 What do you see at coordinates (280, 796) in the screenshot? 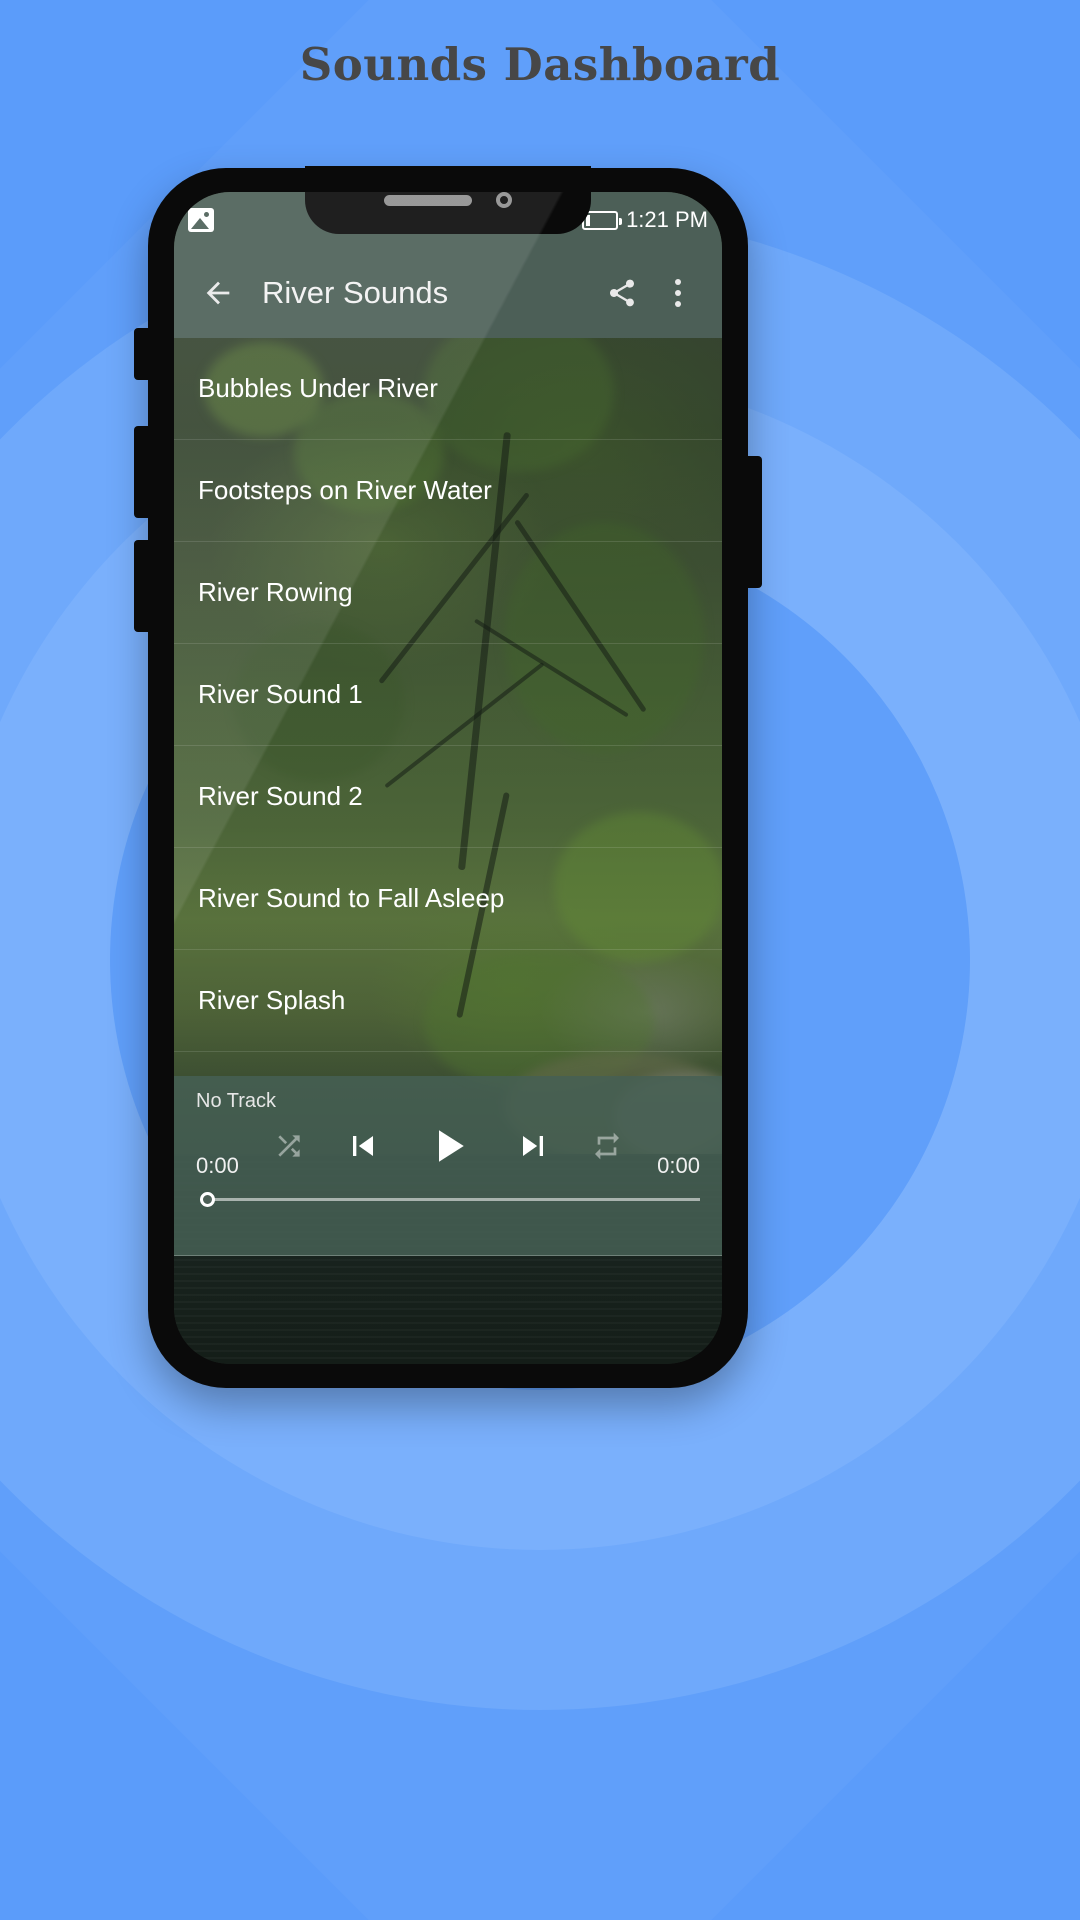
I see `list-item-label: River Sound 2` at bounding box center [280, 796].